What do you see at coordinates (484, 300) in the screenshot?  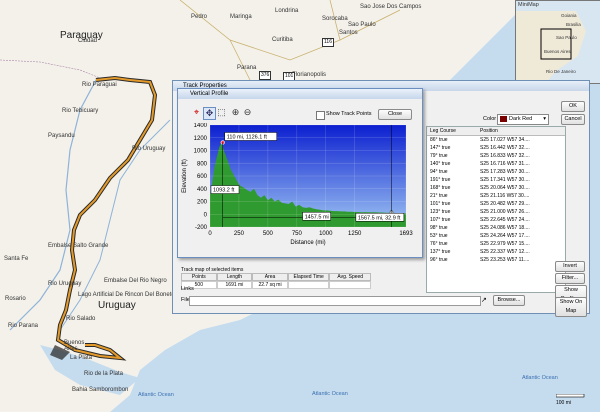 I see `open-link-icon: ↗` at bounding box center [484, 300].